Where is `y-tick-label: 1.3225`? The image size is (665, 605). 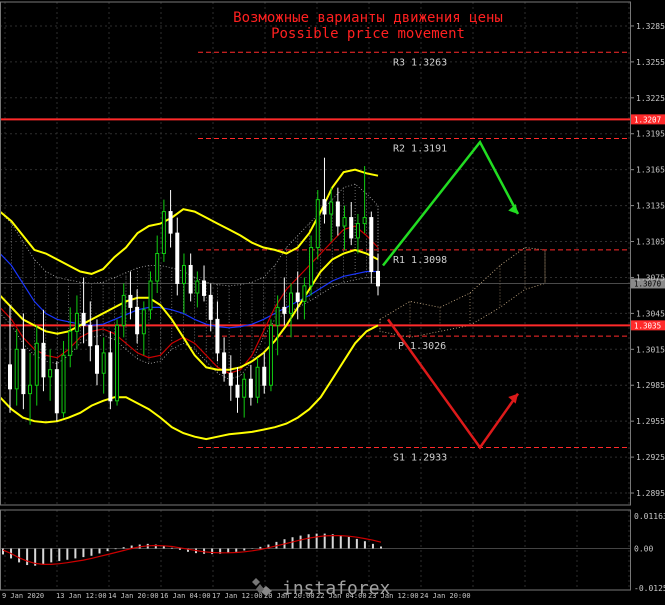
y-tick-label: 1.3225 is located at coordinates (650, 98).